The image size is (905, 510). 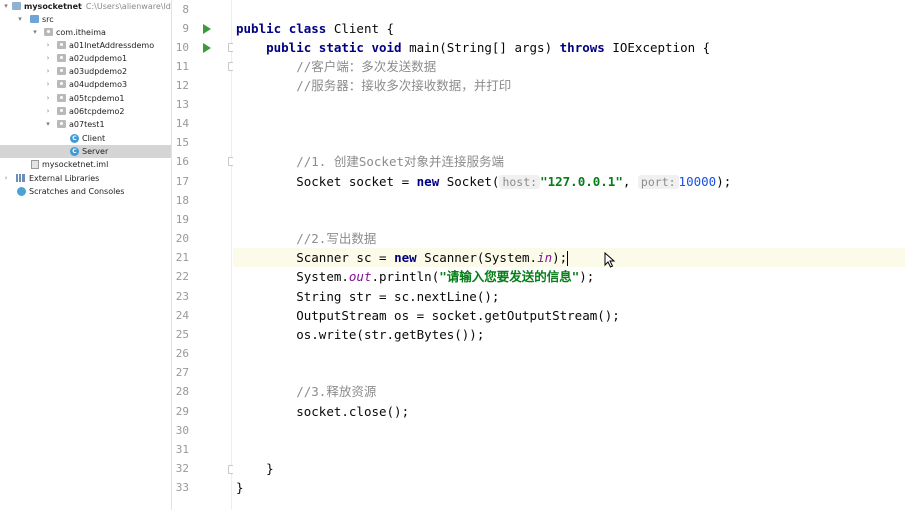 What do you see at coordinates (85, 138) in the screenshot?
I see `tree-item-class-client: Client` at bounding box center [85, 138].